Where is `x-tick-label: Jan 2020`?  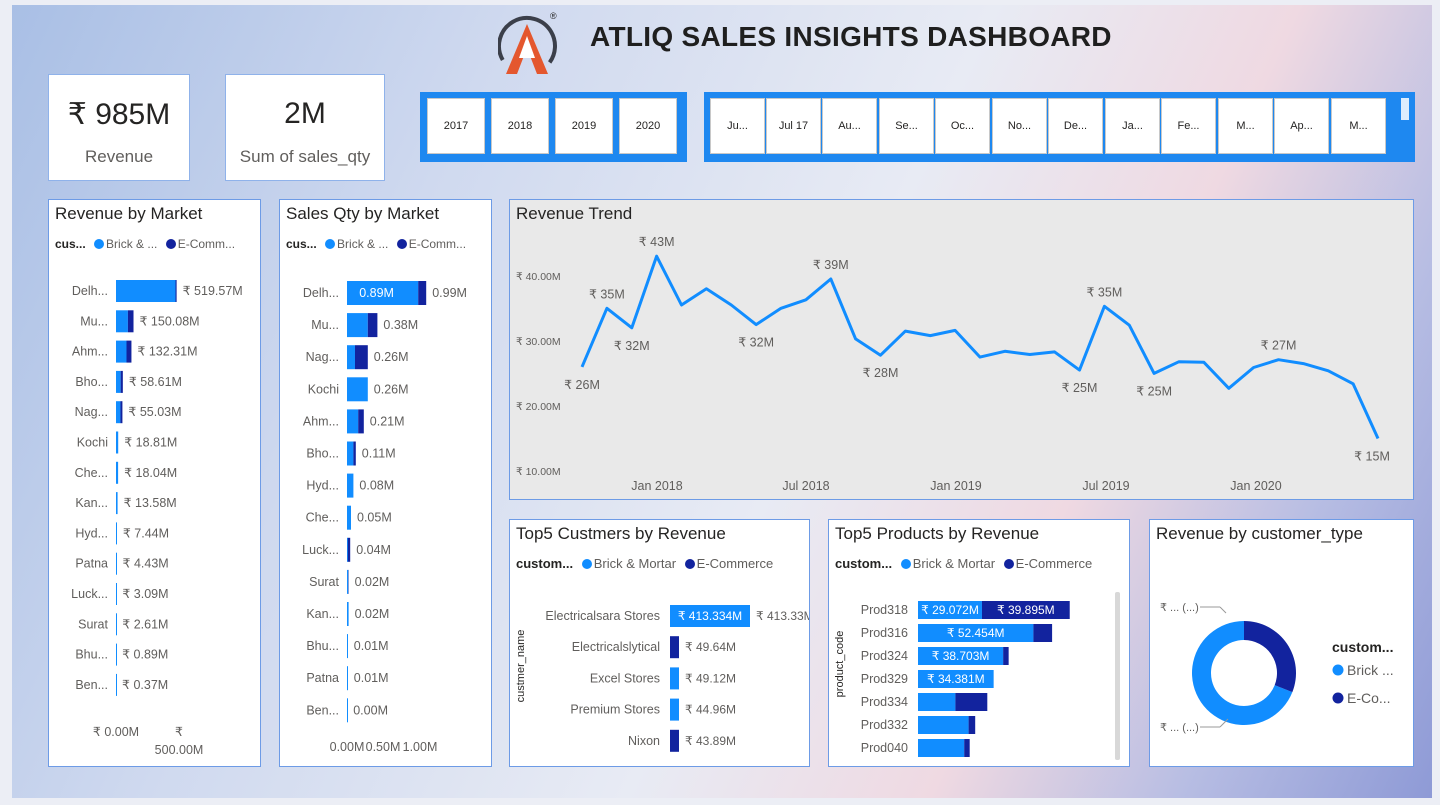 x-tick-label: Jan 2020 is located at coordinates (1255, 486).